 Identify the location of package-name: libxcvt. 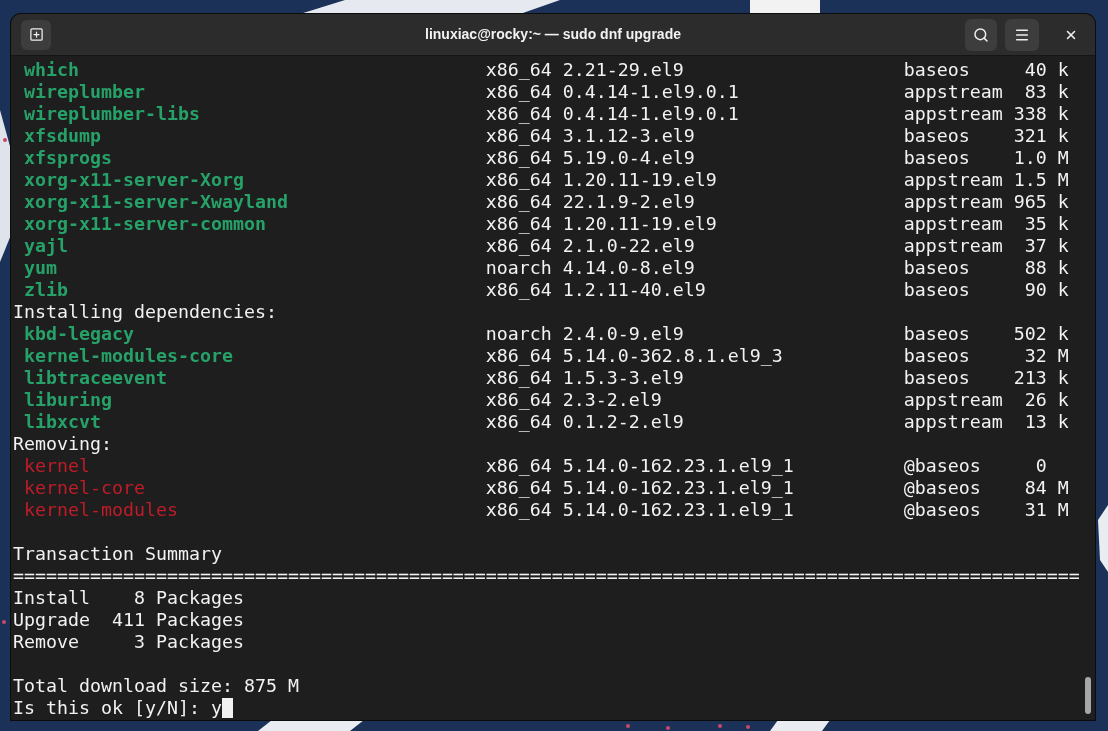
(62, 421).